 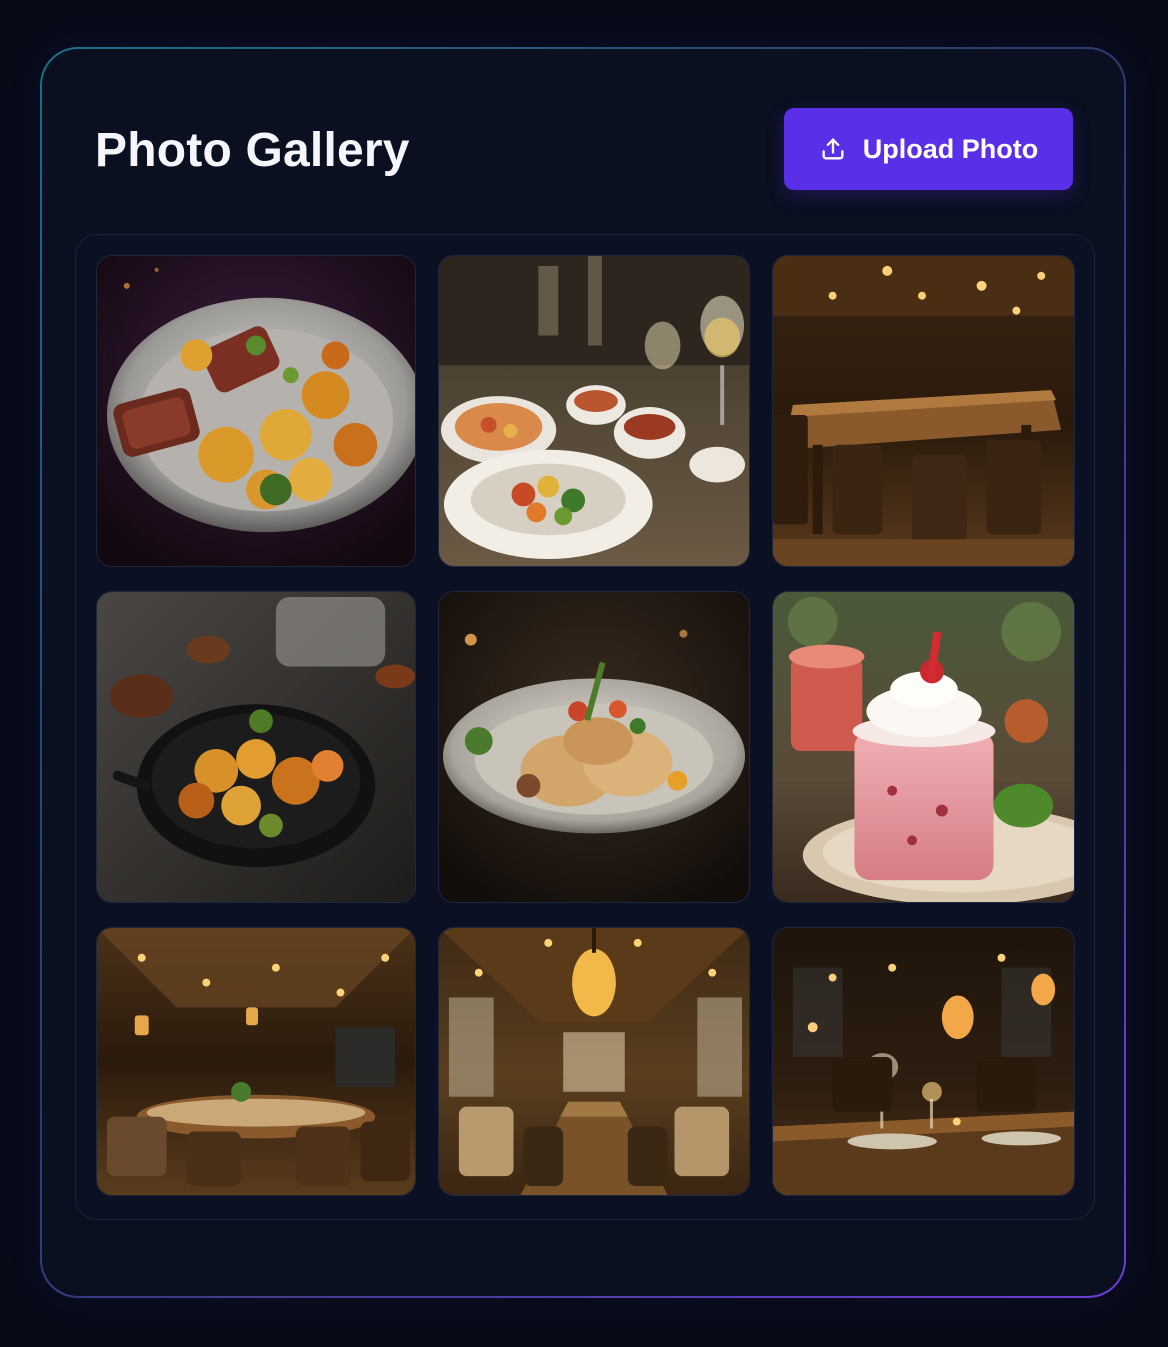 I want to click on photo-dinner-table-image, so click(x=594, y=411).